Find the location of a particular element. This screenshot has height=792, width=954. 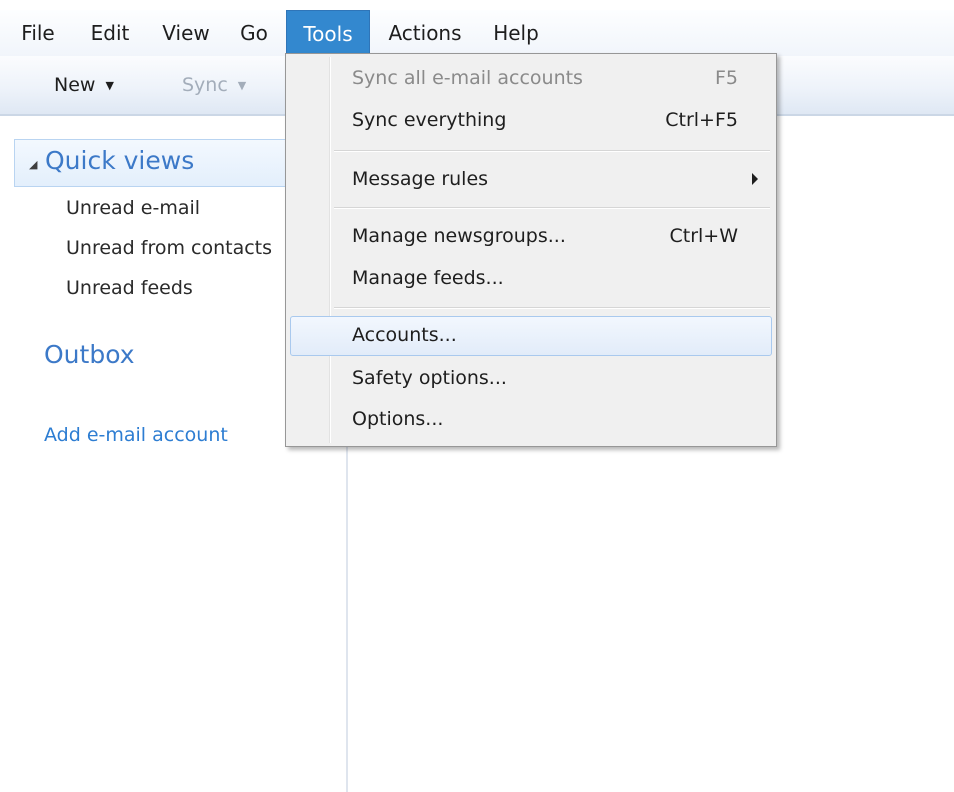

menu-go: Go is located at coordinates (254, 33).